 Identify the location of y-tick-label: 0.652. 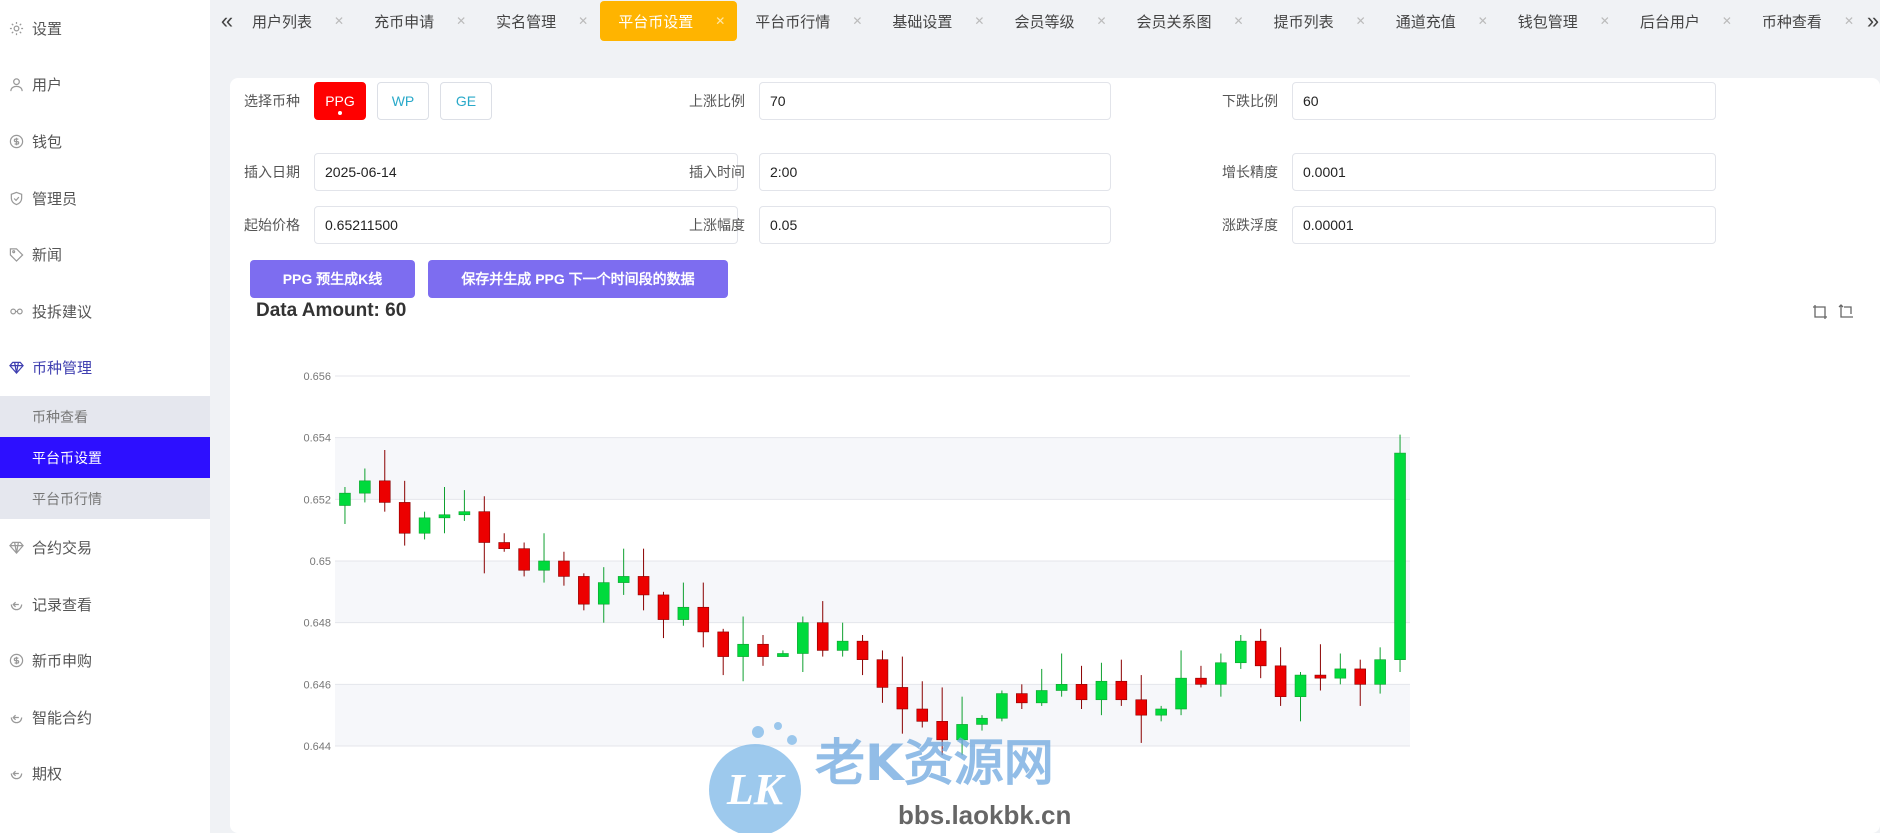
(317, 500).